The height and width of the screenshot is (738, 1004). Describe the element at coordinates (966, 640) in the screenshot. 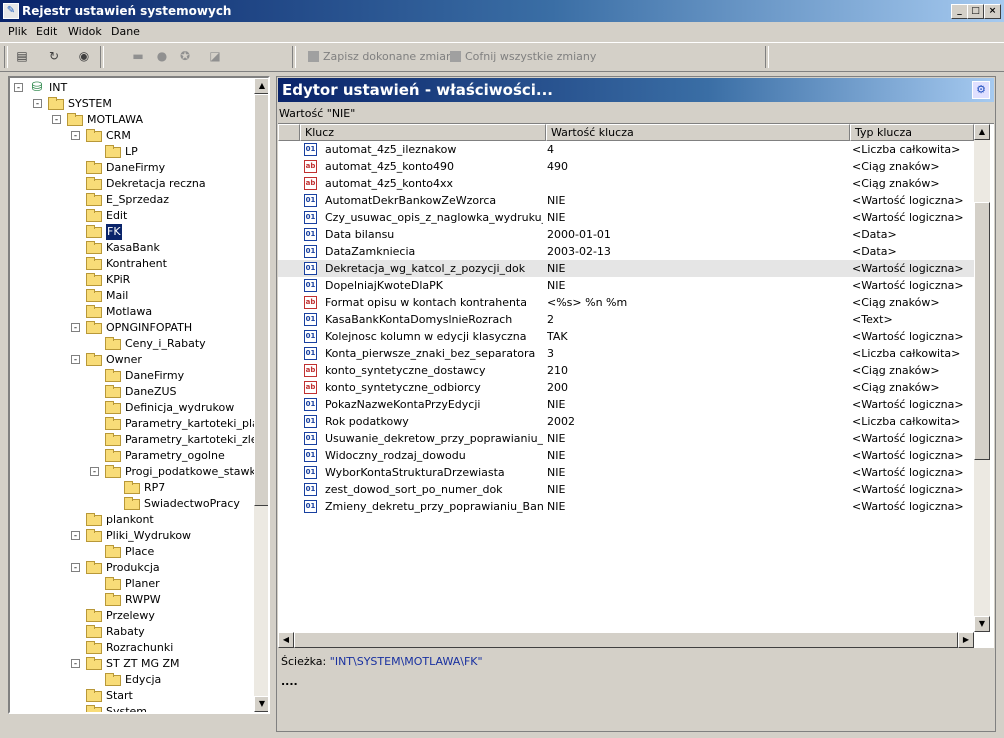

I see `list-scroll-right-arrow-icon: ▶` at that location.